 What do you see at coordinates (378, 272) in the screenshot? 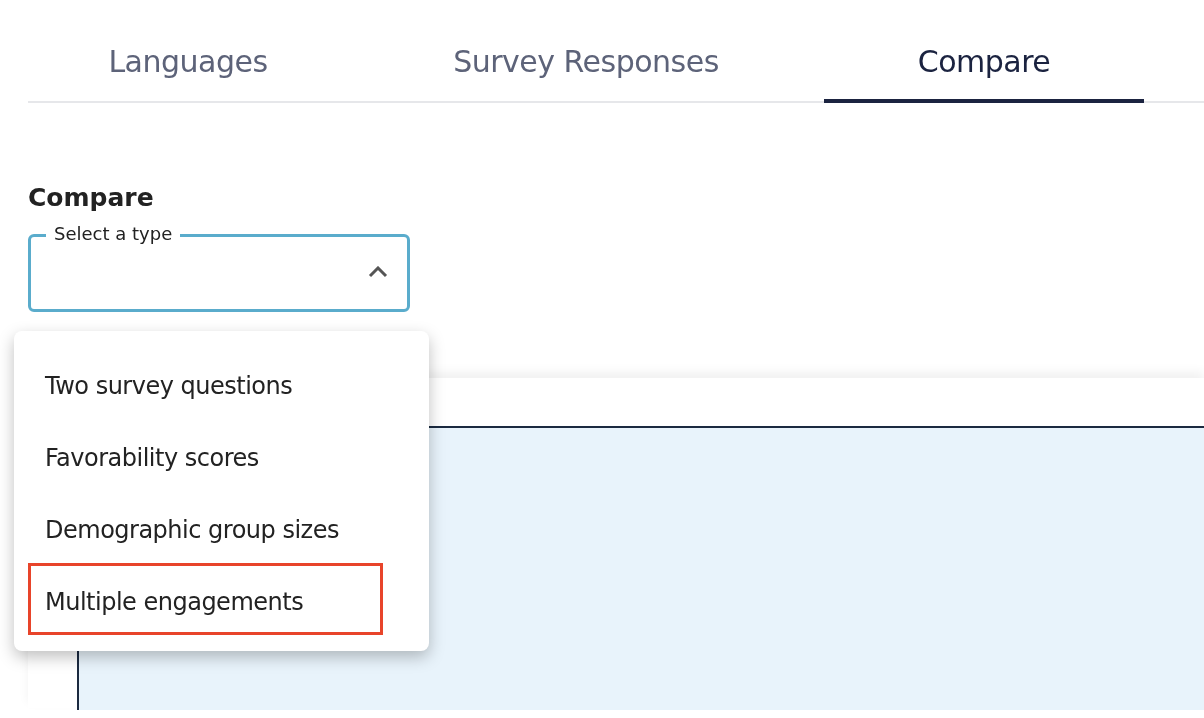
I see `chevron-icon` at bounding box center [378, 272].